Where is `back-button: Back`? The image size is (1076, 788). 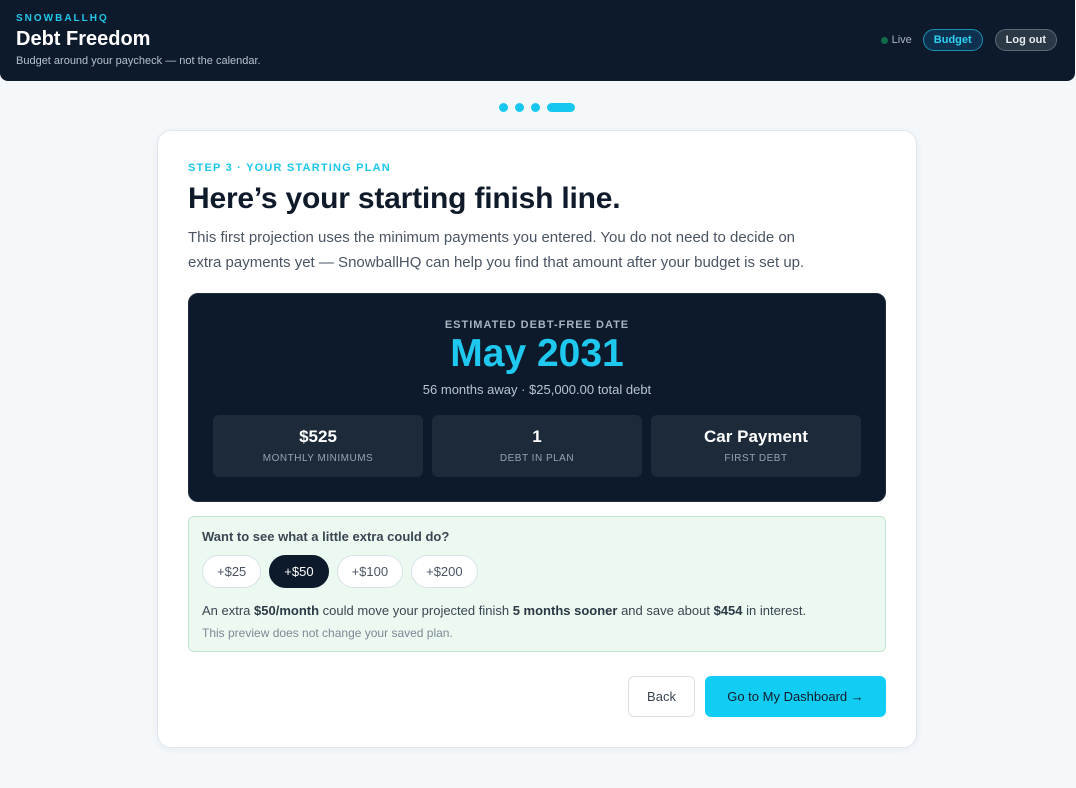 back-button: Back is located at coordinates (661, 696).